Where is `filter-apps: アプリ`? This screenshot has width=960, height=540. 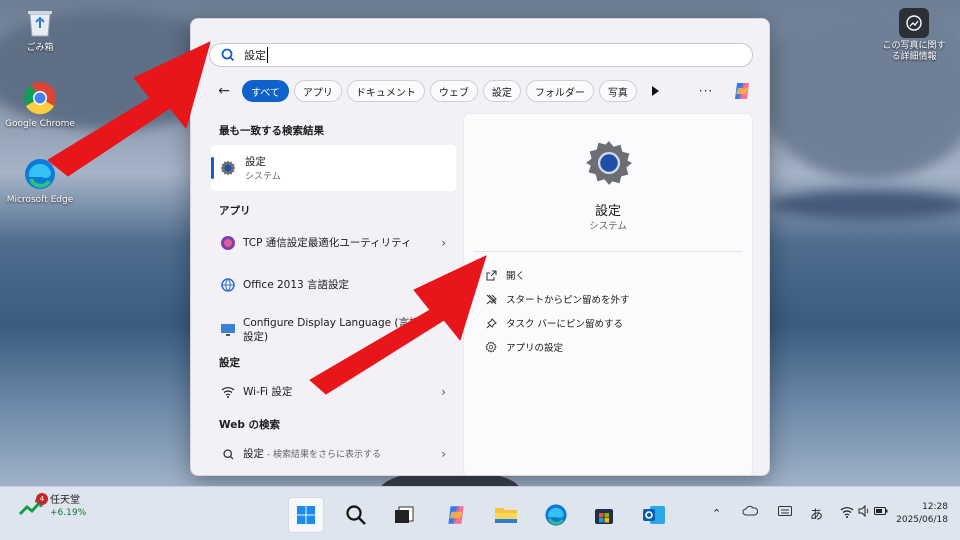 filter-apps: アプリ is located at coordinates (317, 91).